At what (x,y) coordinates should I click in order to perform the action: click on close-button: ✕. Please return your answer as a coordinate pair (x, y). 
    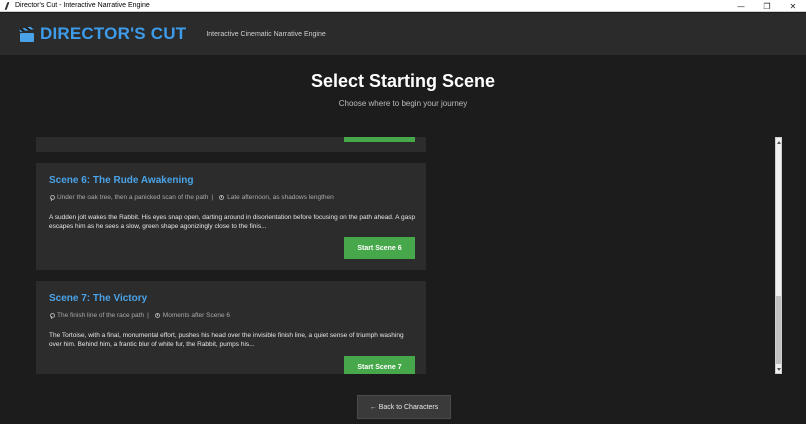
    Looking at the image, I should click on (793, 6).